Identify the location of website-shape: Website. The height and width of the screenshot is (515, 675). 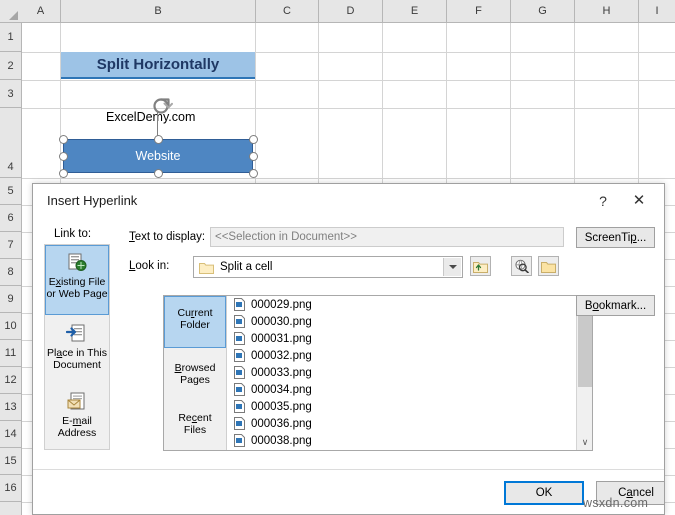
(158, 156).